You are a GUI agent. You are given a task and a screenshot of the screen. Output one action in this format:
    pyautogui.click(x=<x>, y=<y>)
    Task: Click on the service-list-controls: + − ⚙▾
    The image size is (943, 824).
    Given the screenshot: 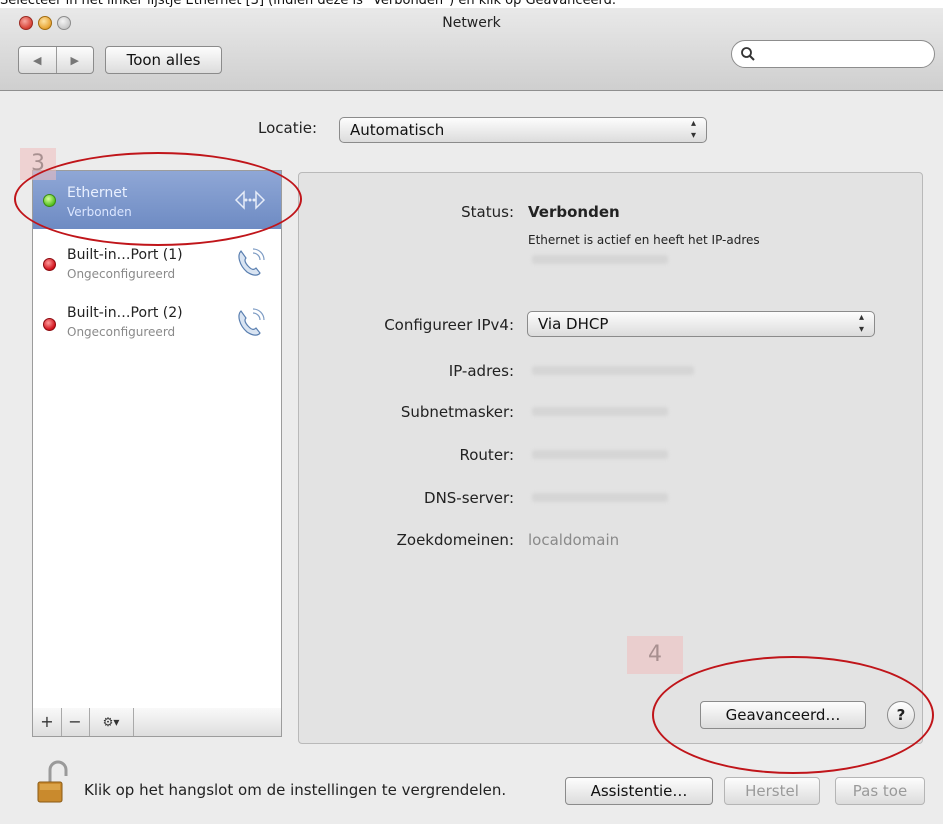 What is the action you would take?
    pyautogui.click(x=157, y=722)
    